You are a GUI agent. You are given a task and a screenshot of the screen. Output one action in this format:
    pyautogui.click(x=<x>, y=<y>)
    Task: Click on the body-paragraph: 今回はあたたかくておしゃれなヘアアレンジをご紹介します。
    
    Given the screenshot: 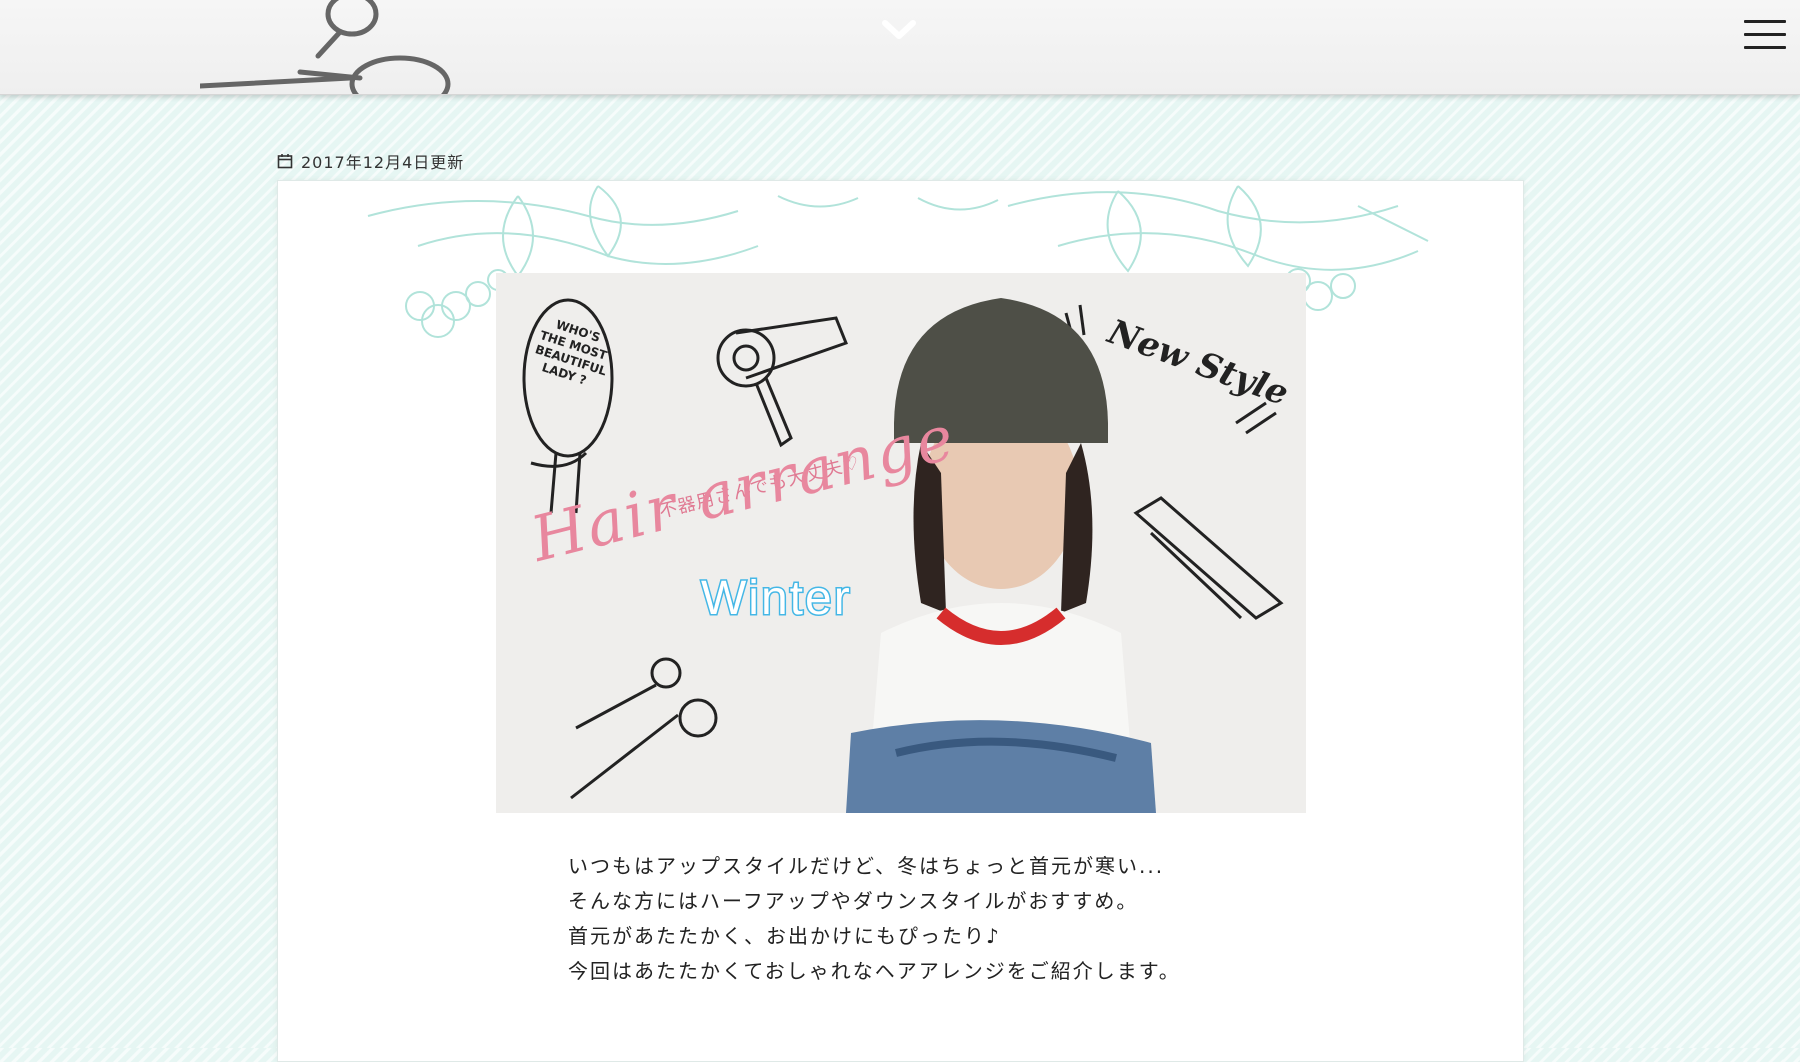 What is the action you would take?
    pyautogui.click(x=874, y=971)
    